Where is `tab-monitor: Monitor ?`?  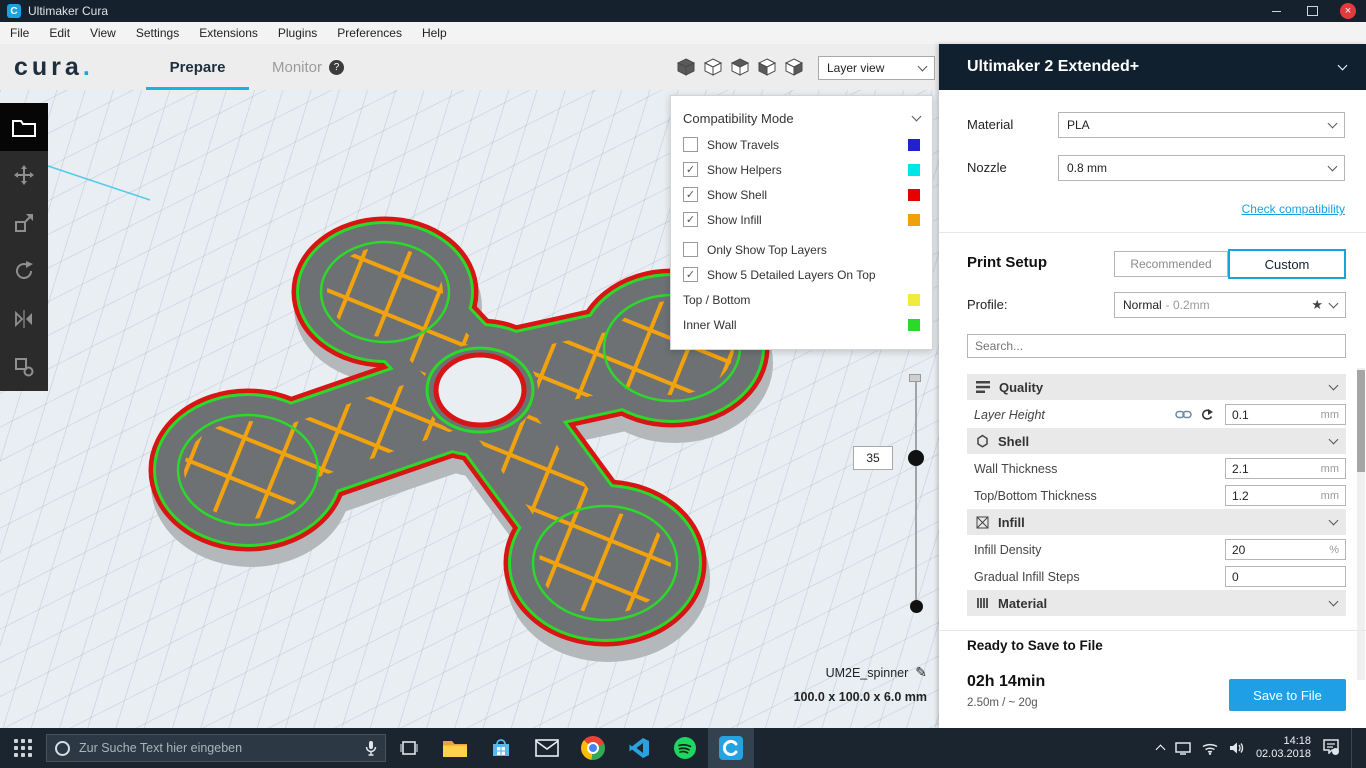 tab-monitor: Monitor ? is located at coordinates (308, 67).